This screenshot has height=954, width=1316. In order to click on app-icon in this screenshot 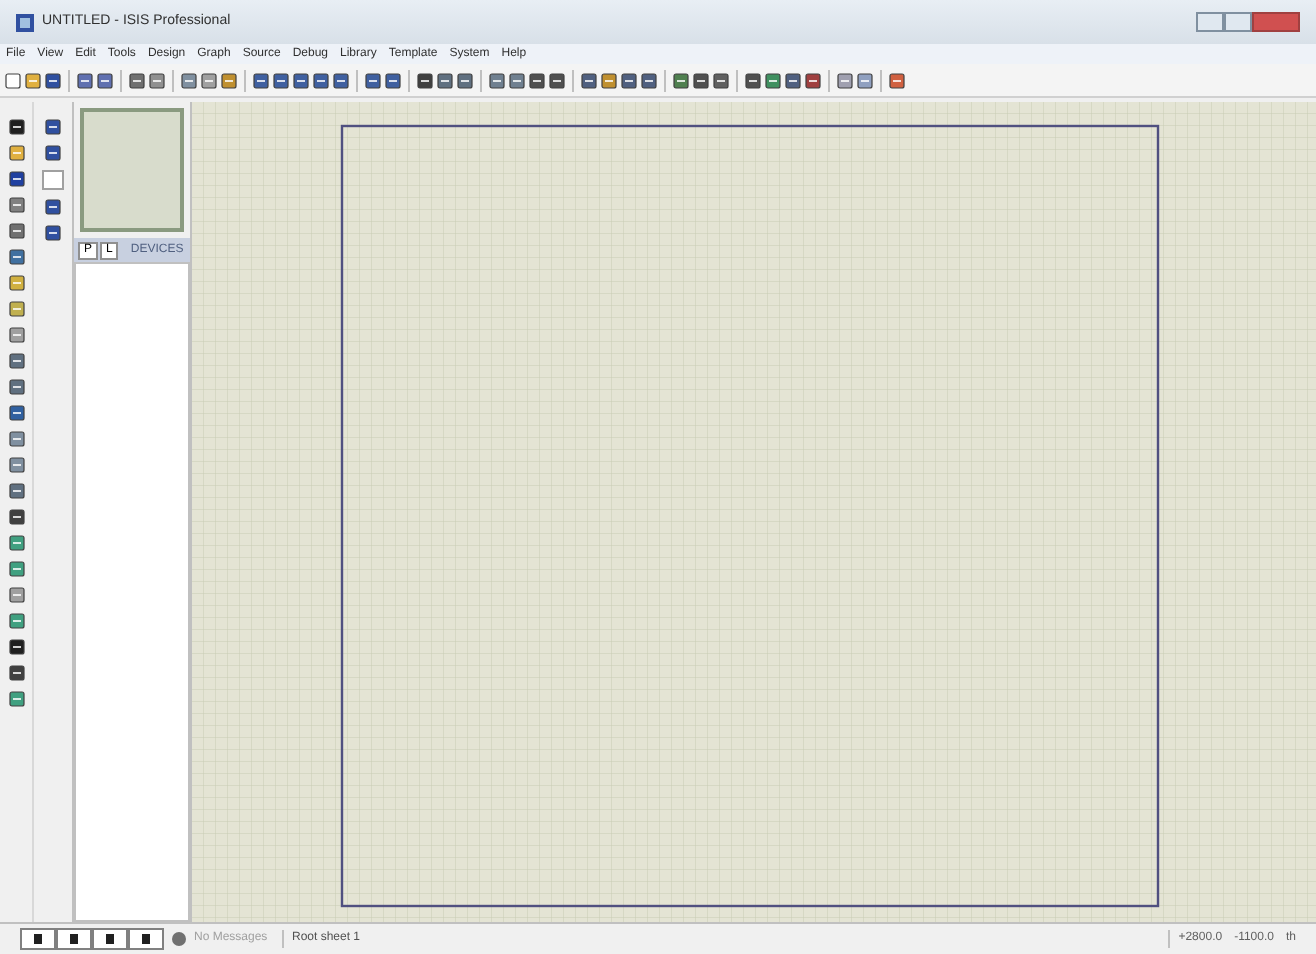, I will do `click(25, 22)`.